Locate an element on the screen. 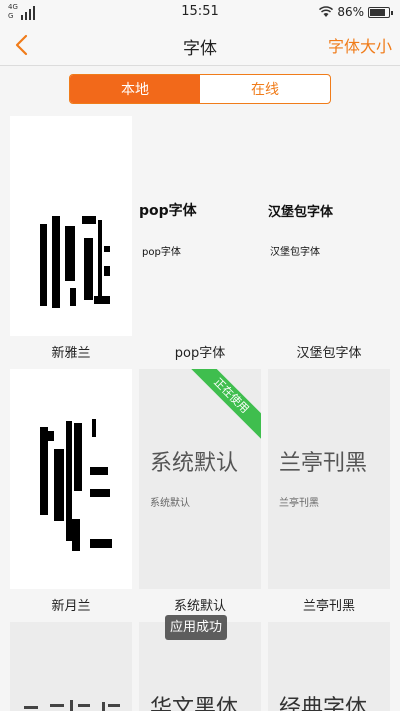 The image size is (400, 711). font-preview-large: 系统默认 is located at coordinates (194, 463).